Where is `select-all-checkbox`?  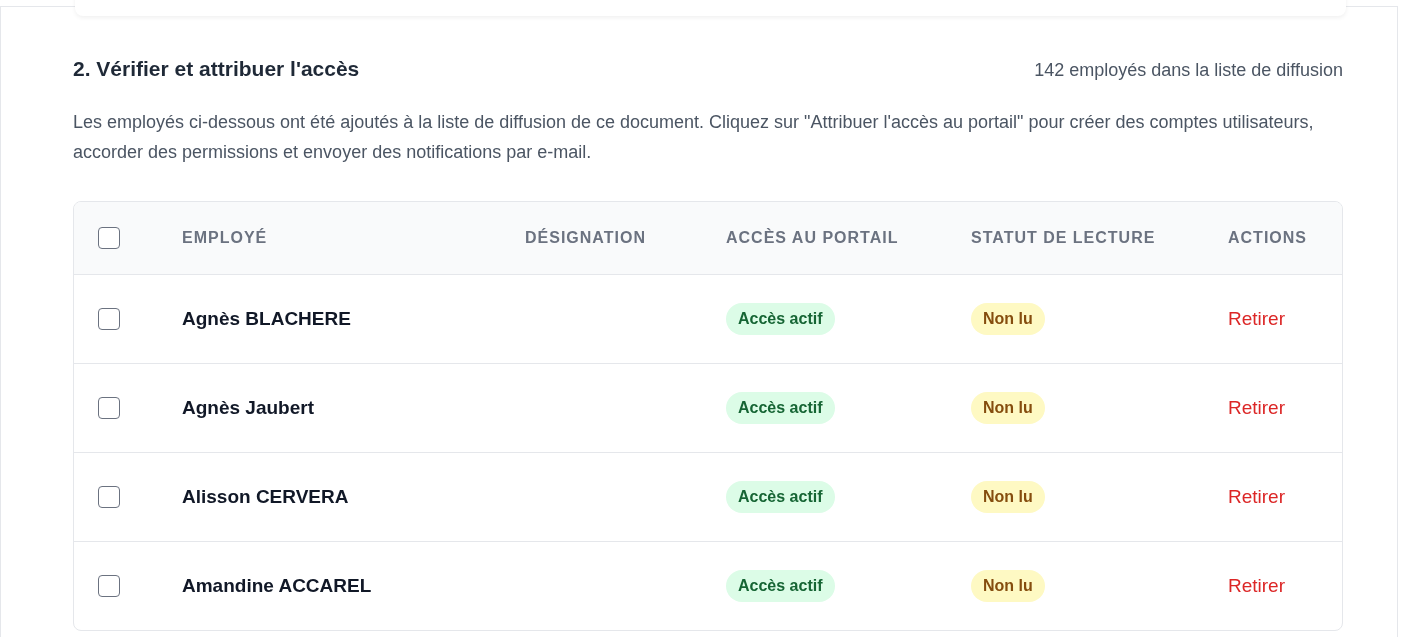
select-all-checkbox is located at coordinates (109, 238).